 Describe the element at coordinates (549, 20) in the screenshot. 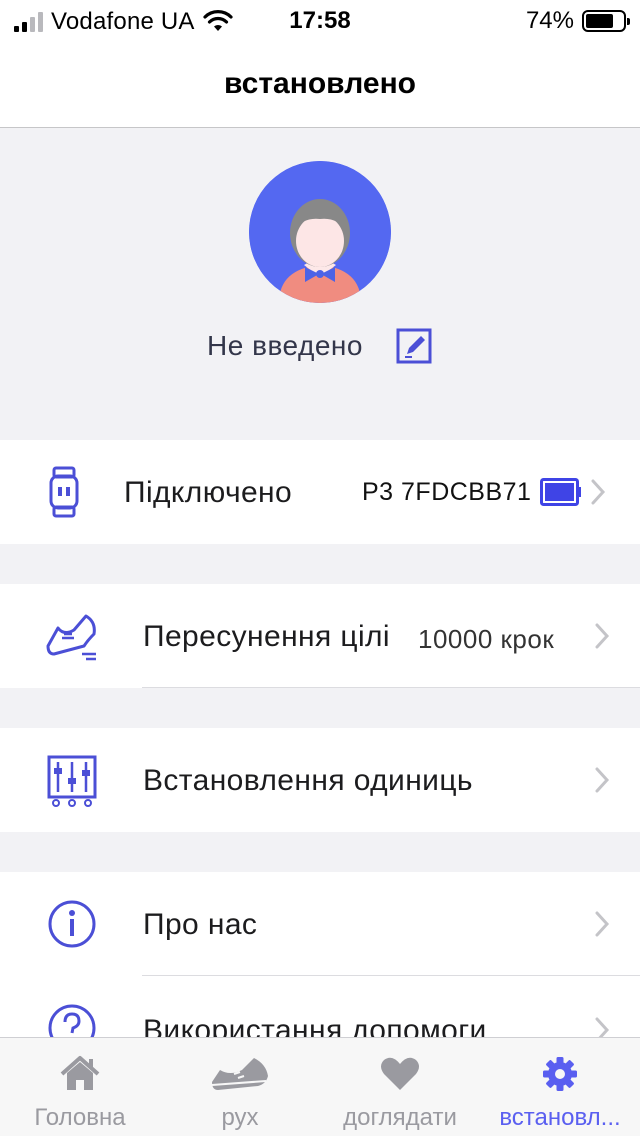

I see `battery-percent: 74%` at that location.